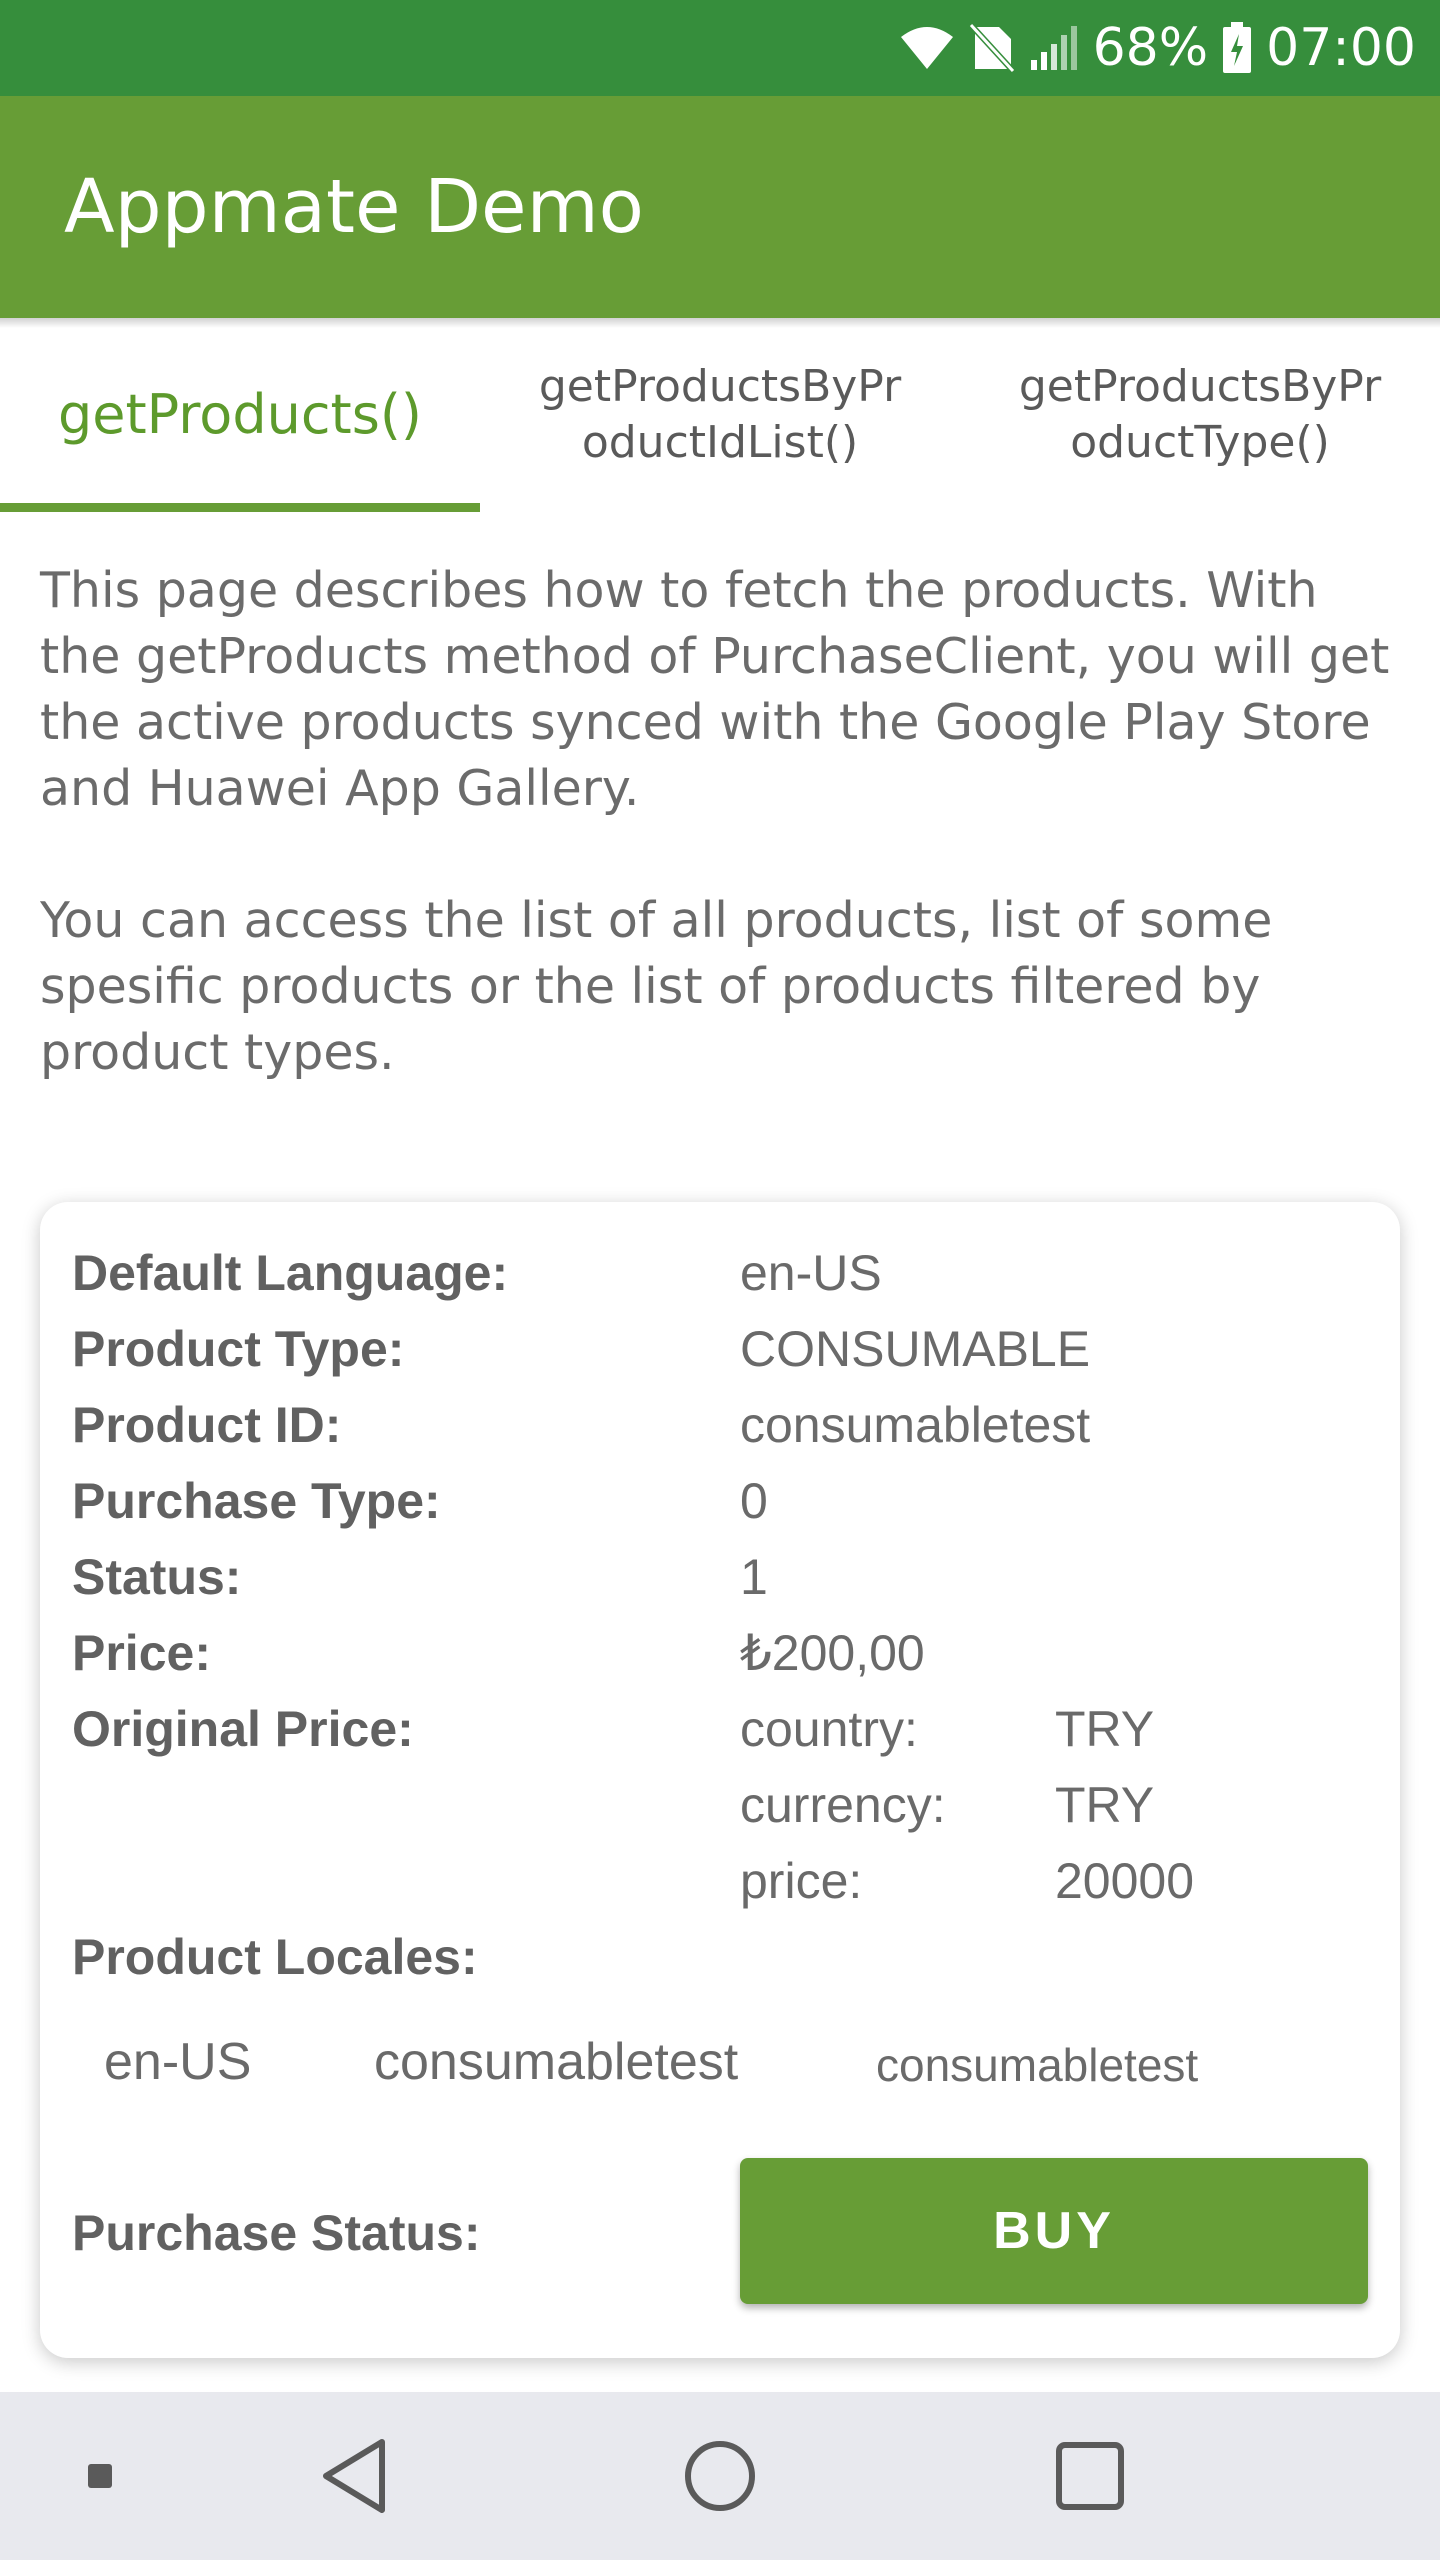 The height and width of the screenshot is (2560, 1440). Describe the element at coordinates (915, 1349) in the screenshot. I see `product-type-value: CONSUMABLE` at that location.